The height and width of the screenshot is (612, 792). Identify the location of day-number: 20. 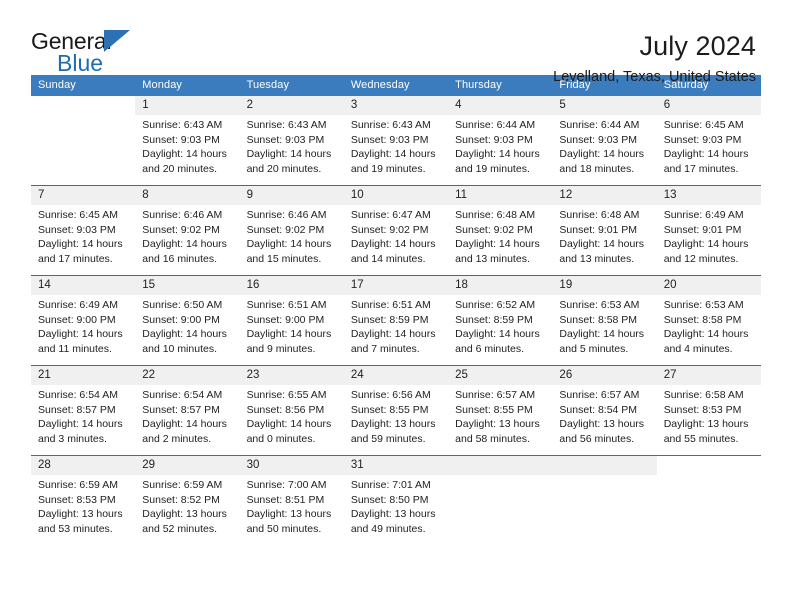
(670, 285).